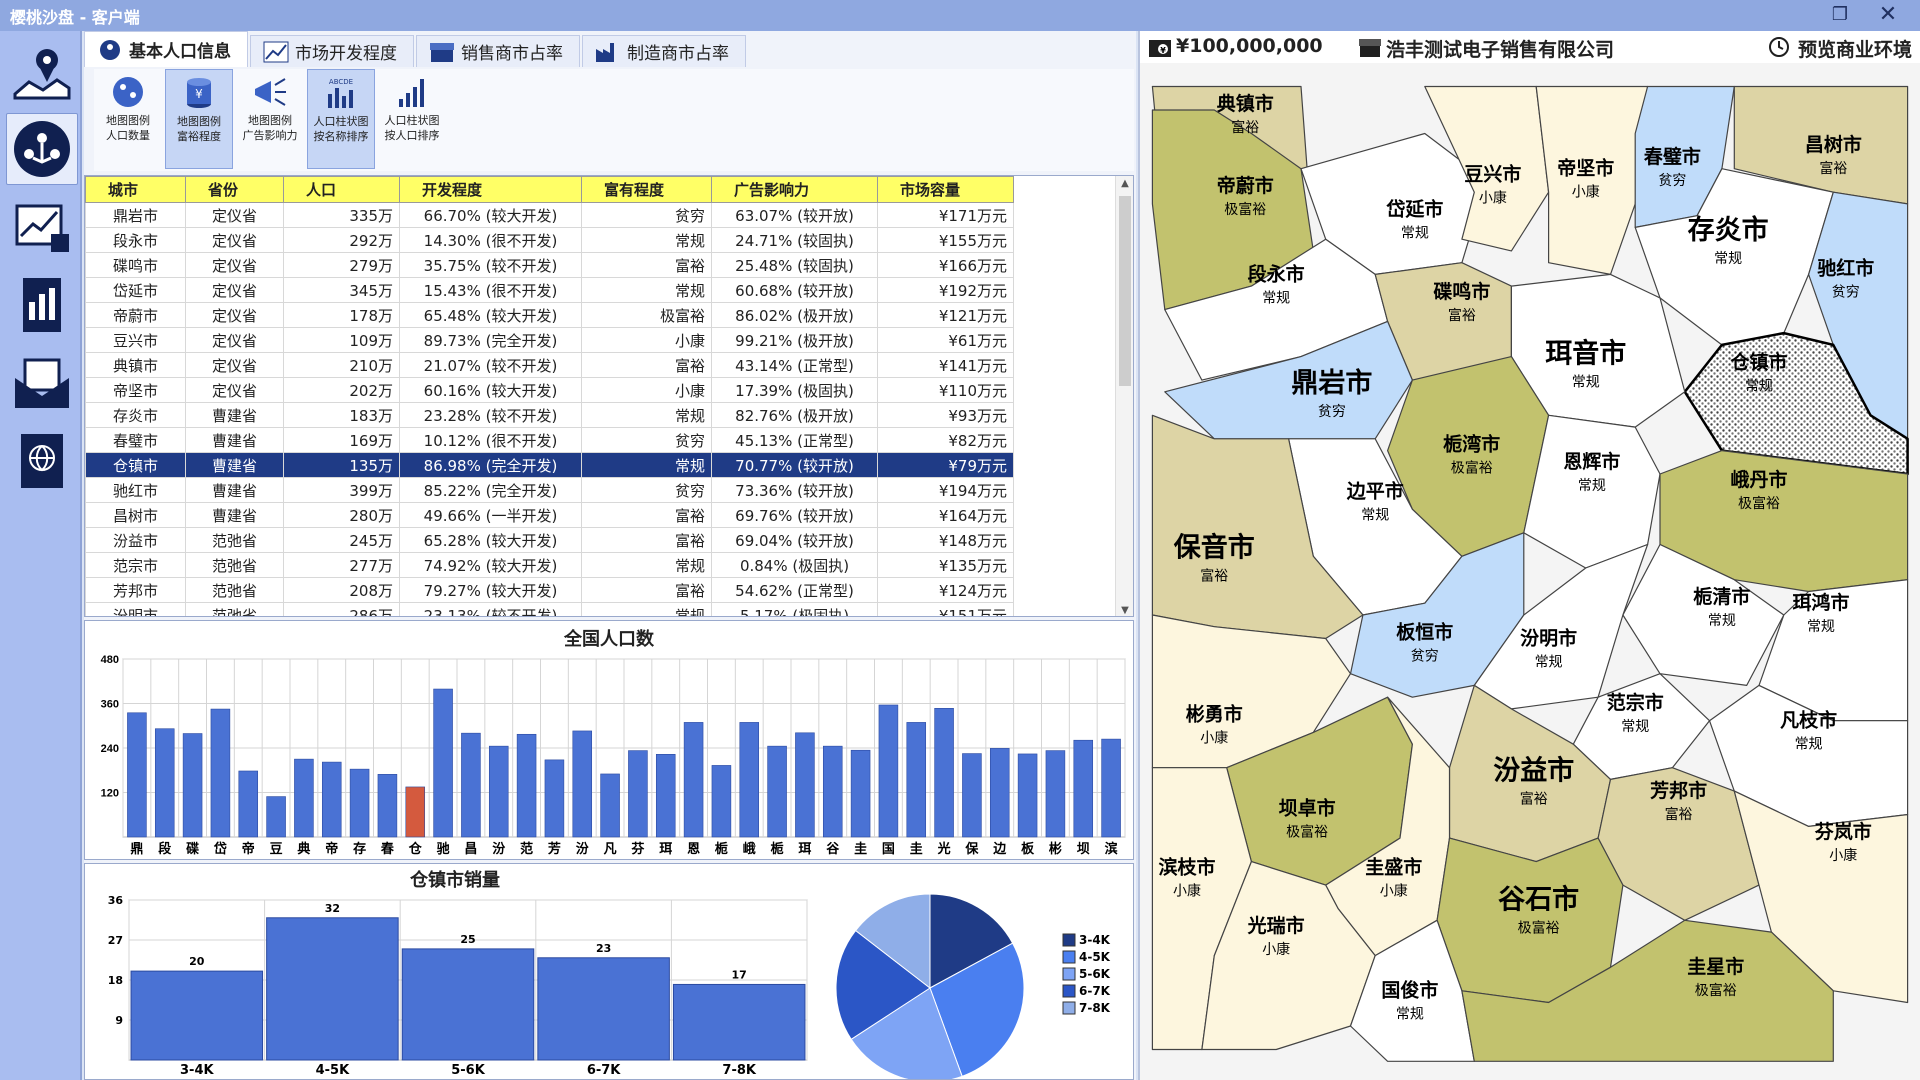  Describe the element at coordinates (794, 609) in the screenshot. I see `table-cell: 5.17% (极固执)` at that location.